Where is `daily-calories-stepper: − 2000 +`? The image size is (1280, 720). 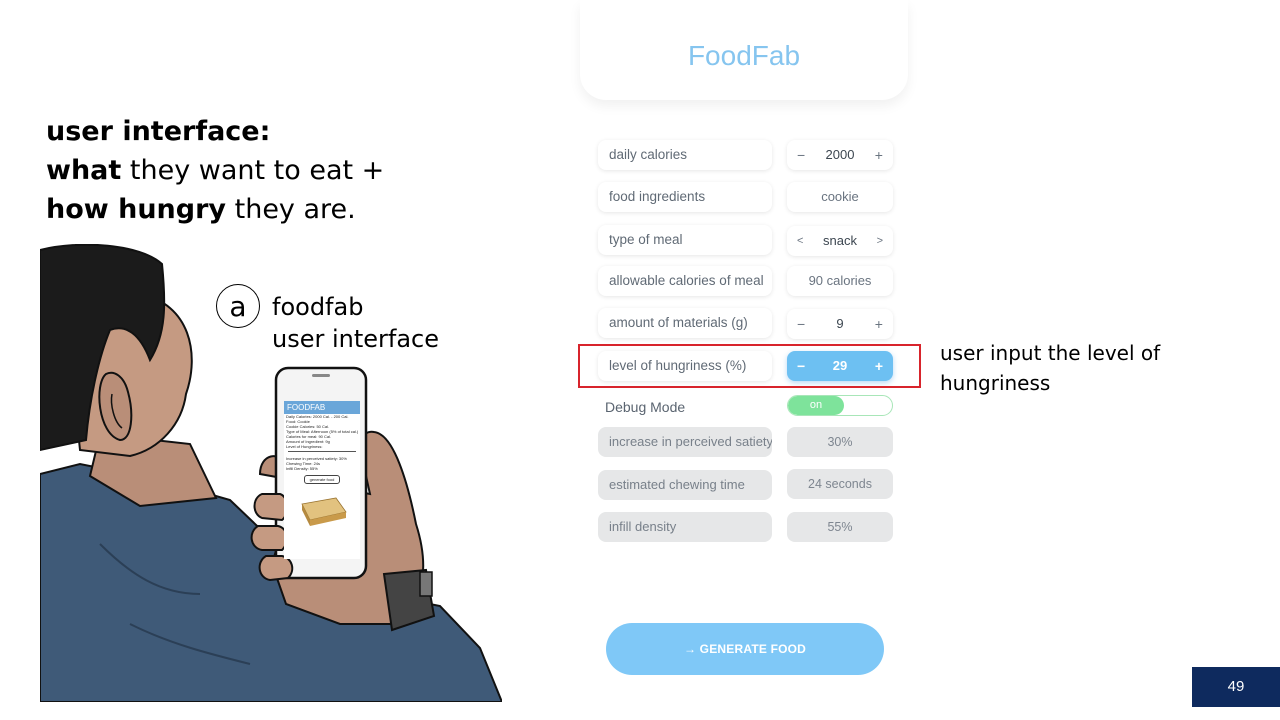
daily-calories-stepper: − 2000 + is located at coordinates (840, 155).